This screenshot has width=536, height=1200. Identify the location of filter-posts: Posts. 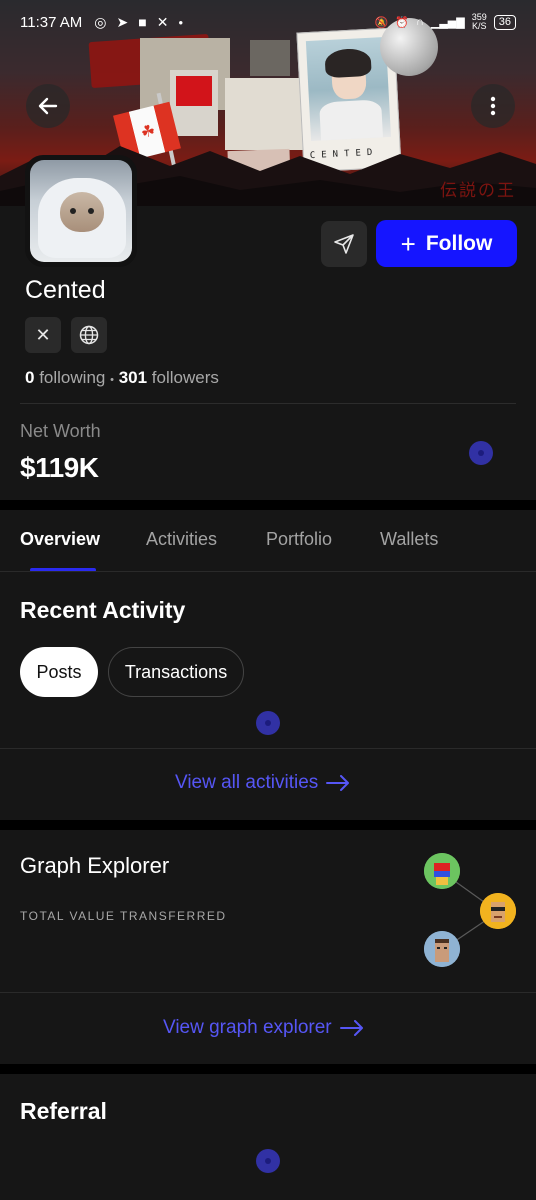
(59, 672).